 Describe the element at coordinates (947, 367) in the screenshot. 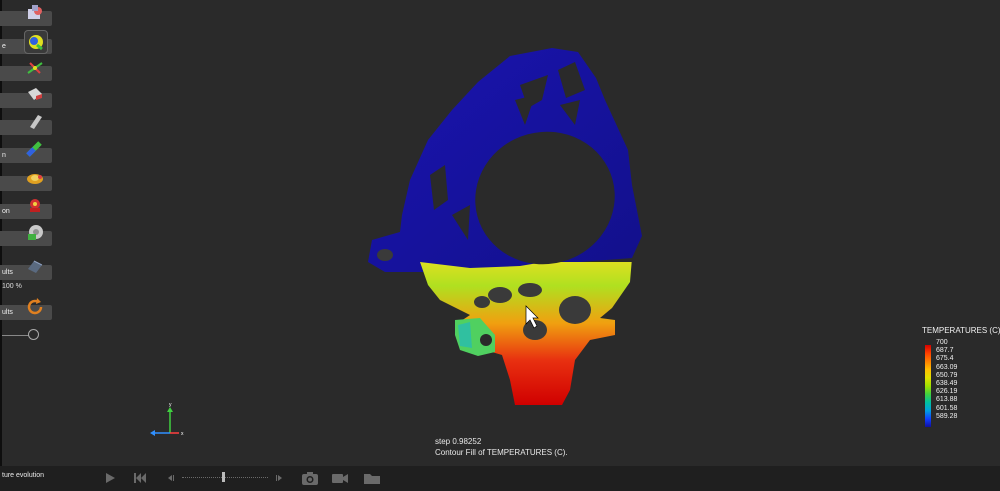

I see `legend-value: 663.09` at that location.